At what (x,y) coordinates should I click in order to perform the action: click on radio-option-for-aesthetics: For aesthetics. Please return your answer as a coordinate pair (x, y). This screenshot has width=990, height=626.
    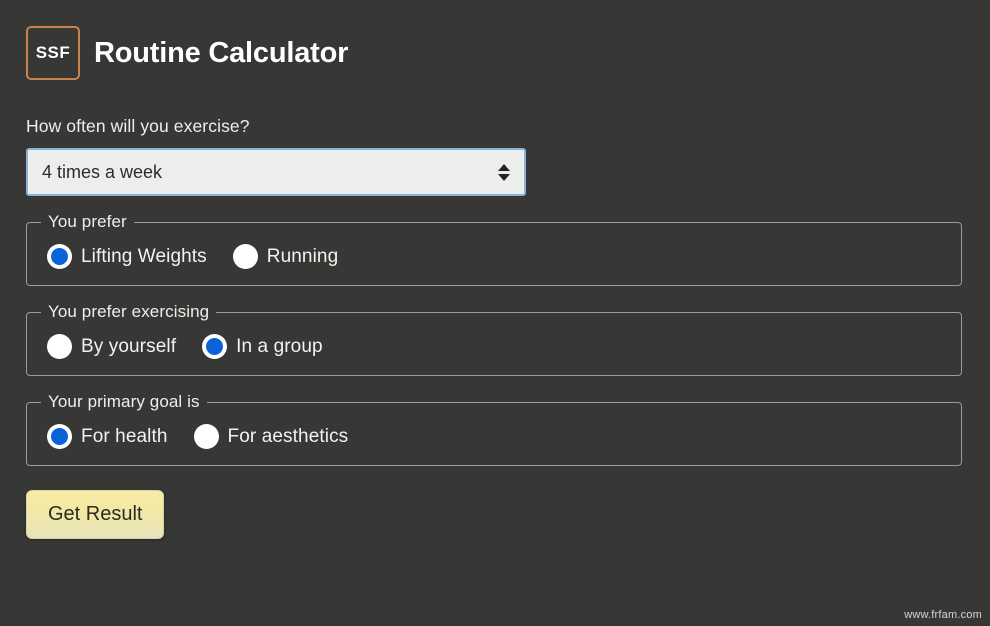
    Looking at the image, I should click on (271, 436).